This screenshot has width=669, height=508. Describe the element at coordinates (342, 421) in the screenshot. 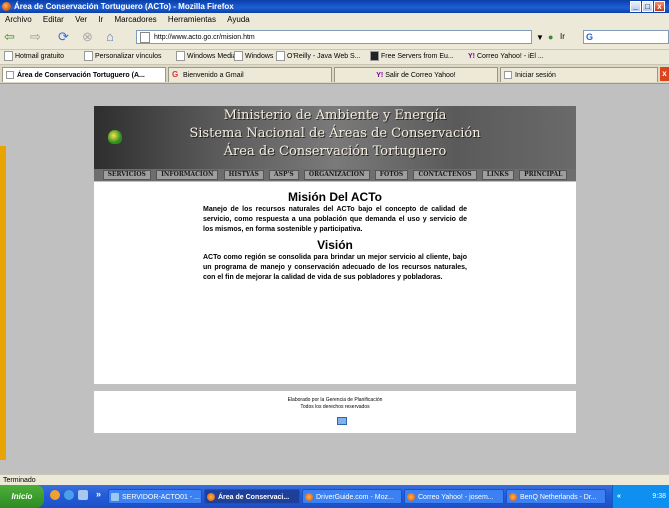

I see `mail-icon` at that location.